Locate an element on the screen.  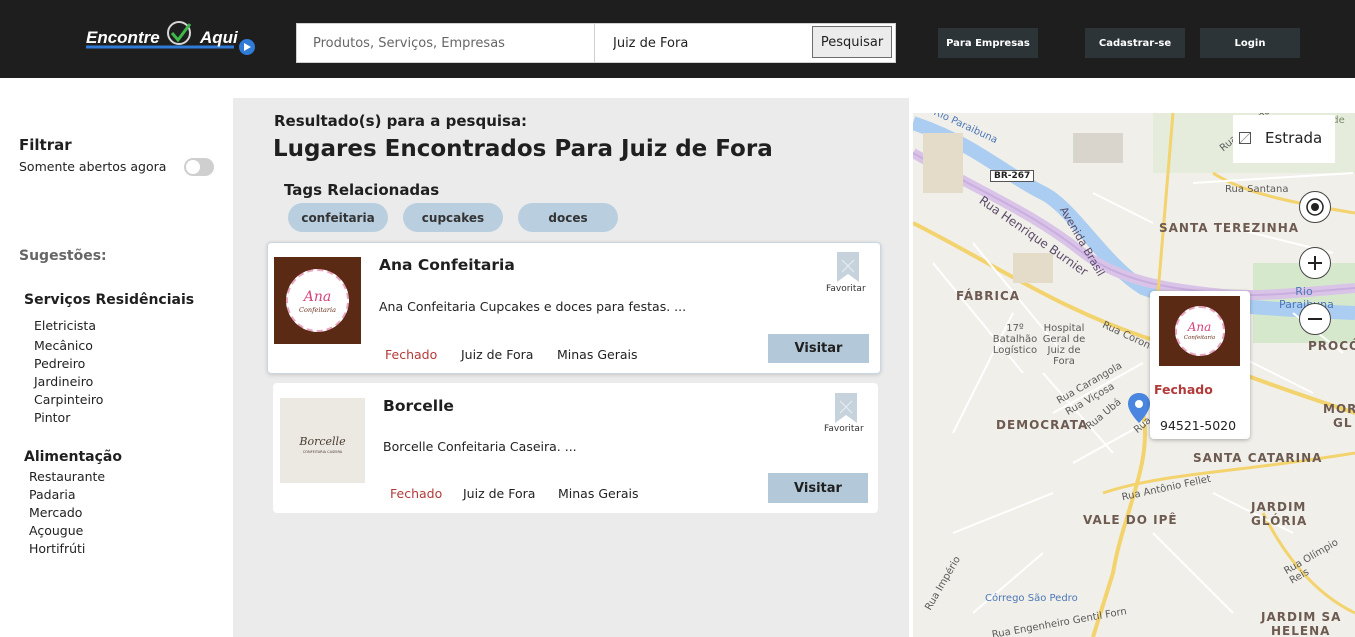
locate-me-button is located at coordinates (1315, 207).